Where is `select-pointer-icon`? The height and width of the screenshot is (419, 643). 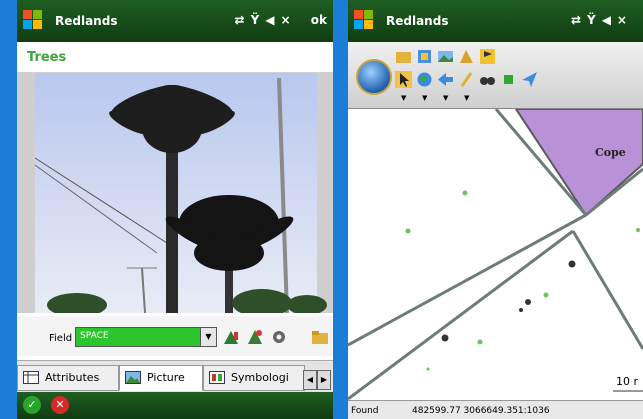 select-pointer-icon is located at coordinates (403, 79).